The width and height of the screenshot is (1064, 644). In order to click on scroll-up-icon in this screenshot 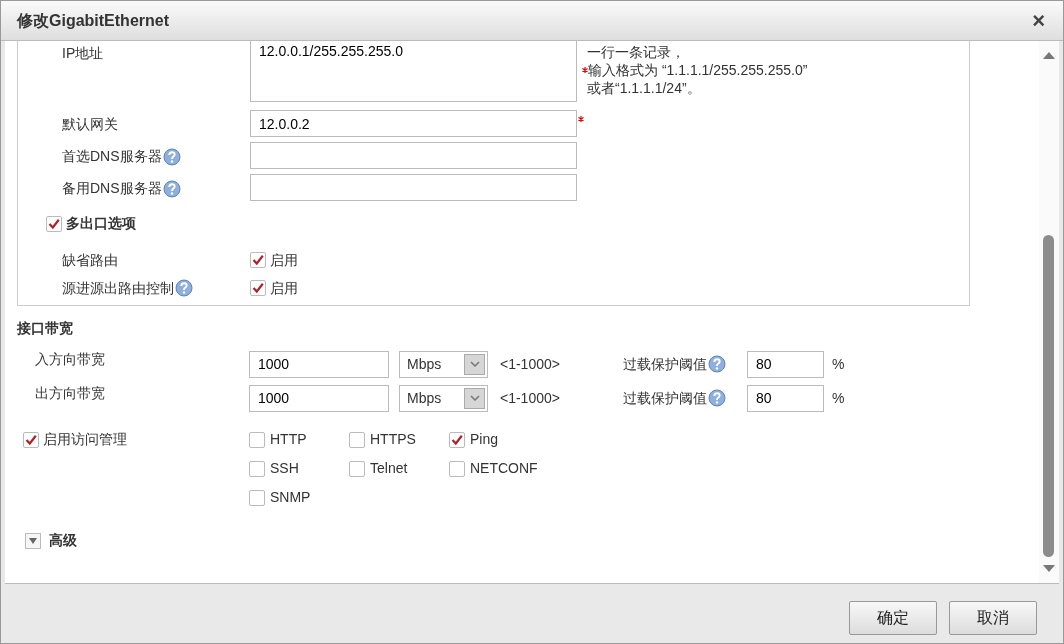, I will do `click(1049, 55)`.